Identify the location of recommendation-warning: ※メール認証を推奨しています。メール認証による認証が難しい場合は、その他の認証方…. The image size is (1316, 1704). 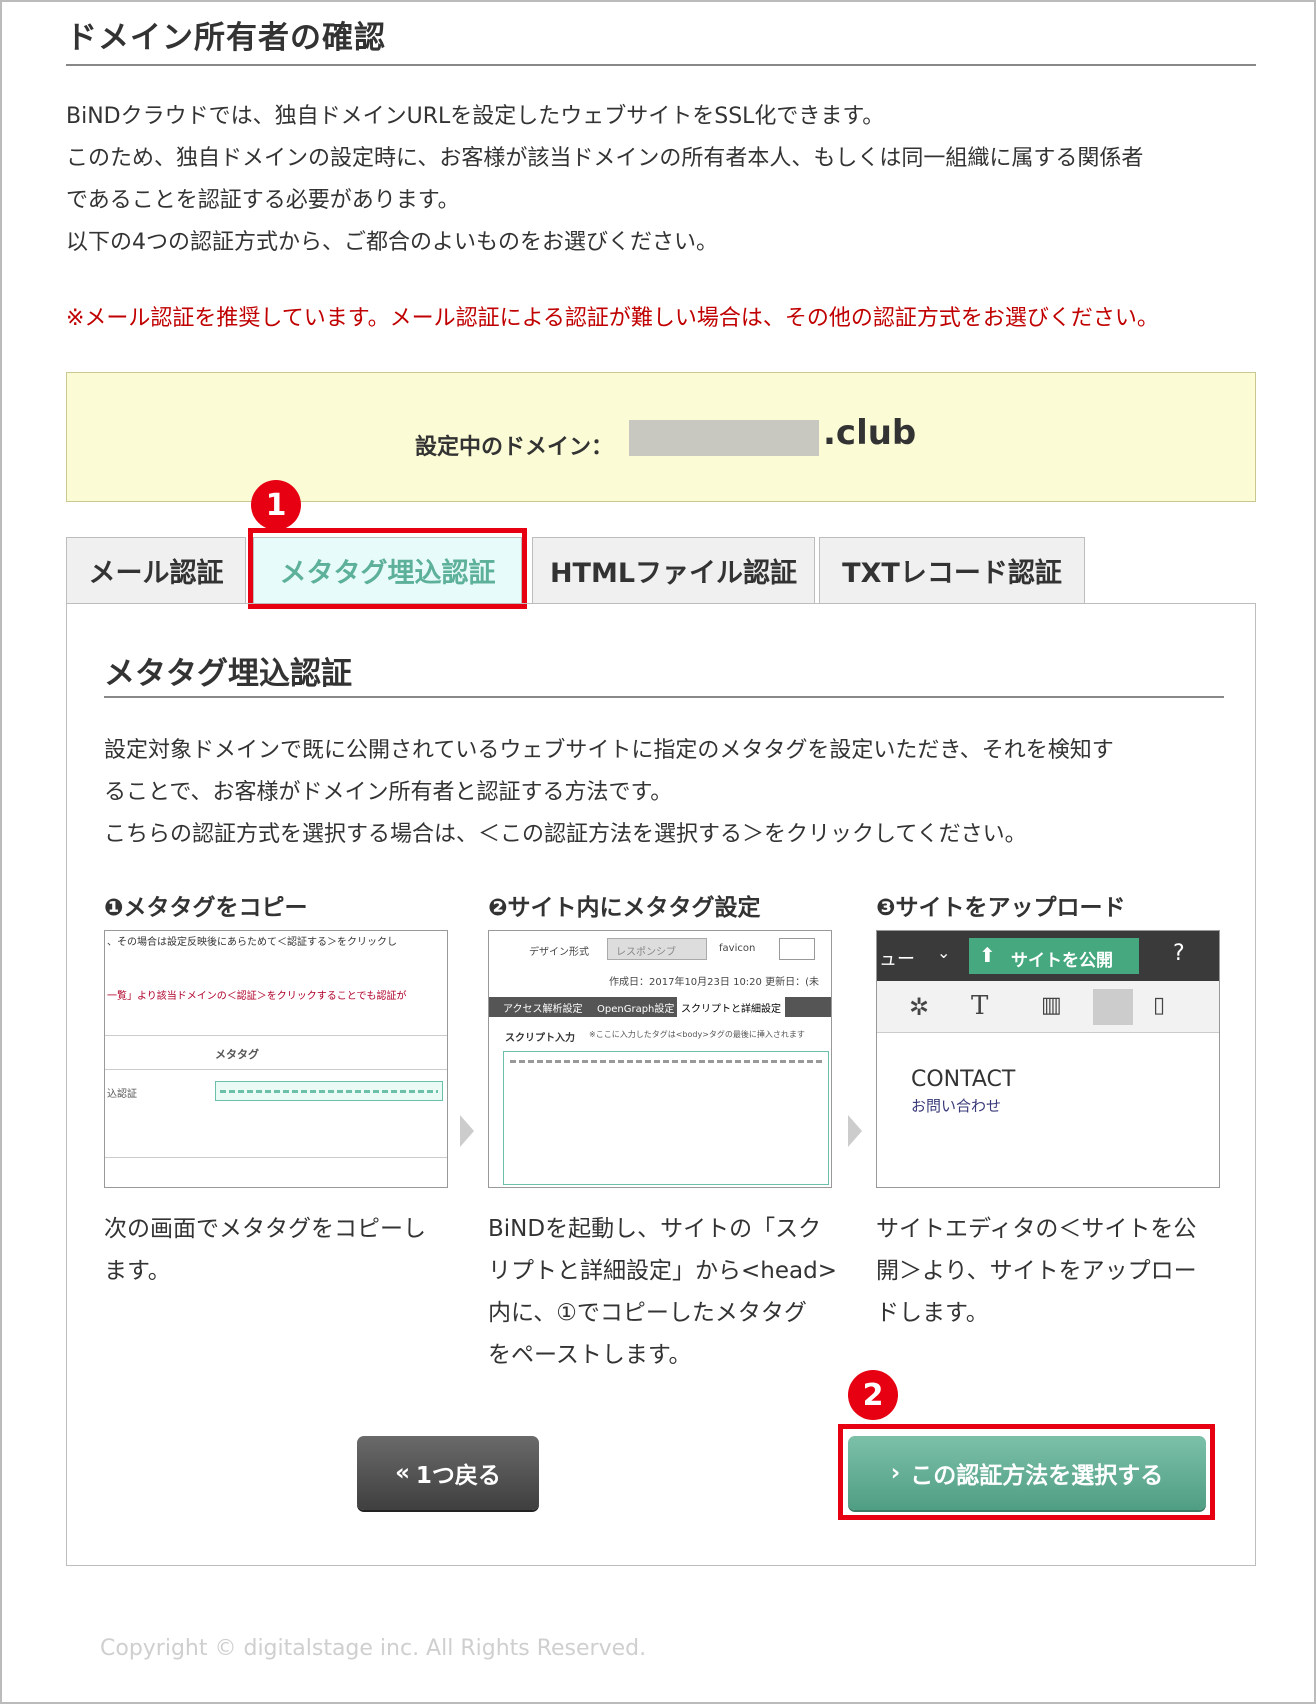
(612, 318).